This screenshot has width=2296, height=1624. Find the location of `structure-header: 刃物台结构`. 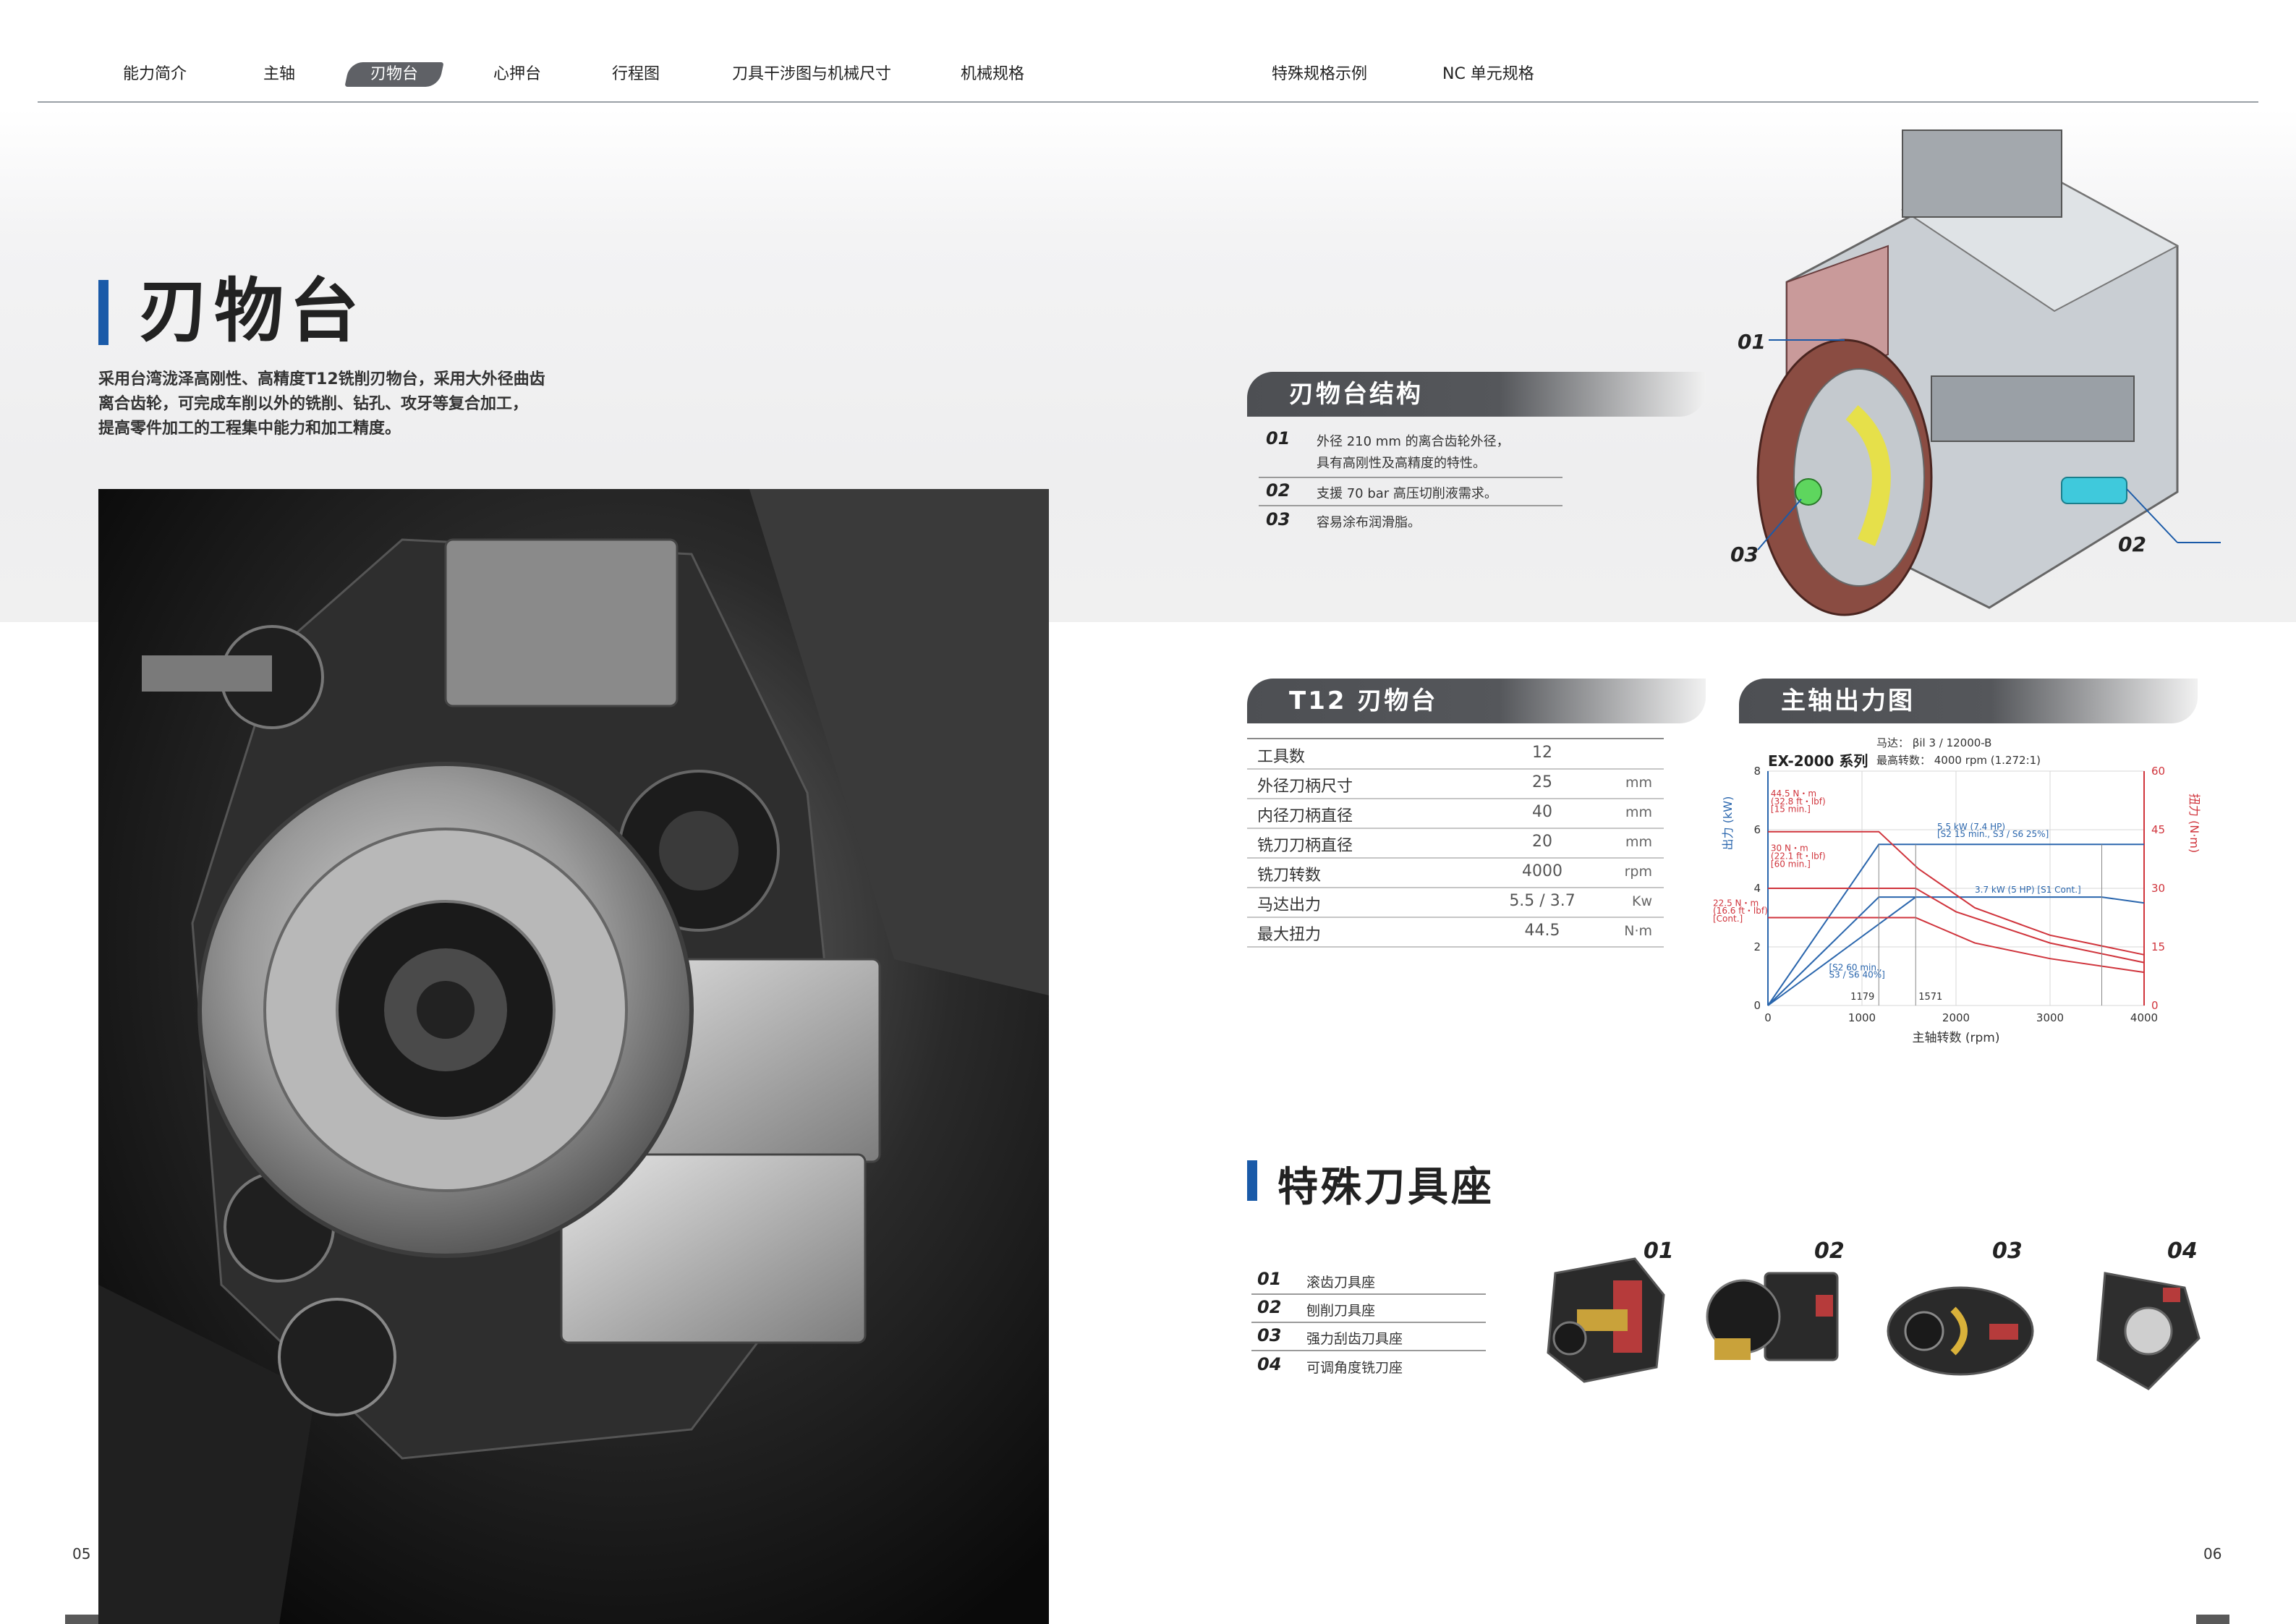

structure-header: 刃物台结构 is located at coordinates (1476, 394).